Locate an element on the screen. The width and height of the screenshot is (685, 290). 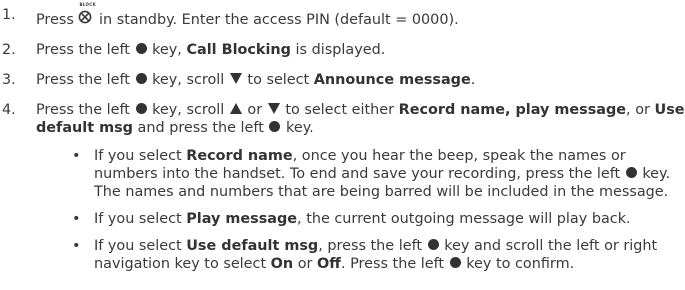
bullet-text: or is located at coordinates (305, 264).